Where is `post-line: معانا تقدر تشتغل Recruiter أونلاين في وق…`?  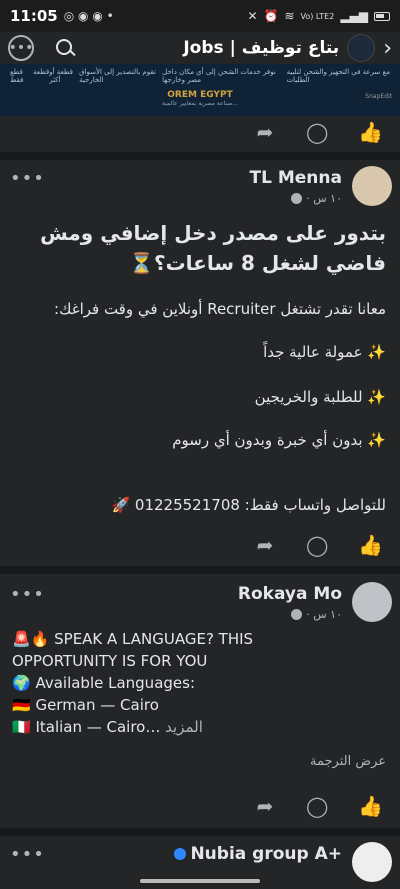
post-line: معانا تقدر تشتغل Recruiter أونلاين في وق… is located at coordinates (220, 309).